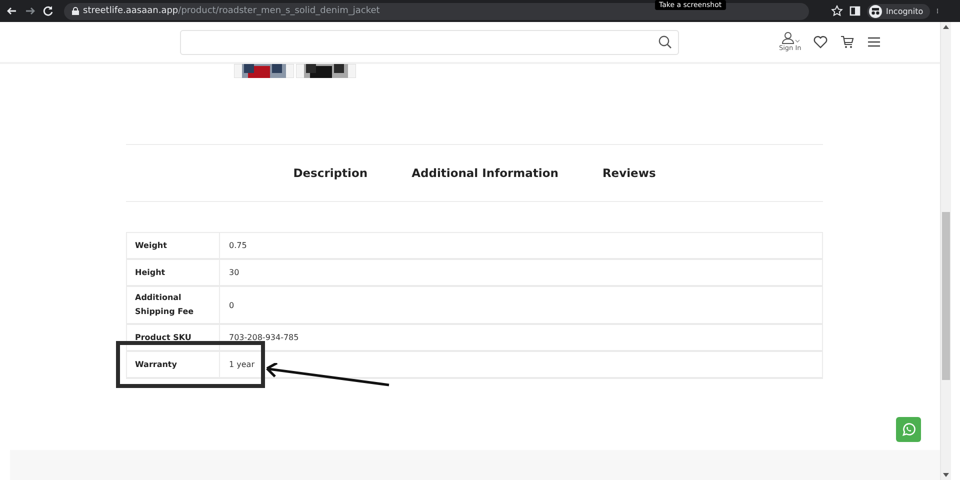  I want to click on menu-icon, so click(874, 42).